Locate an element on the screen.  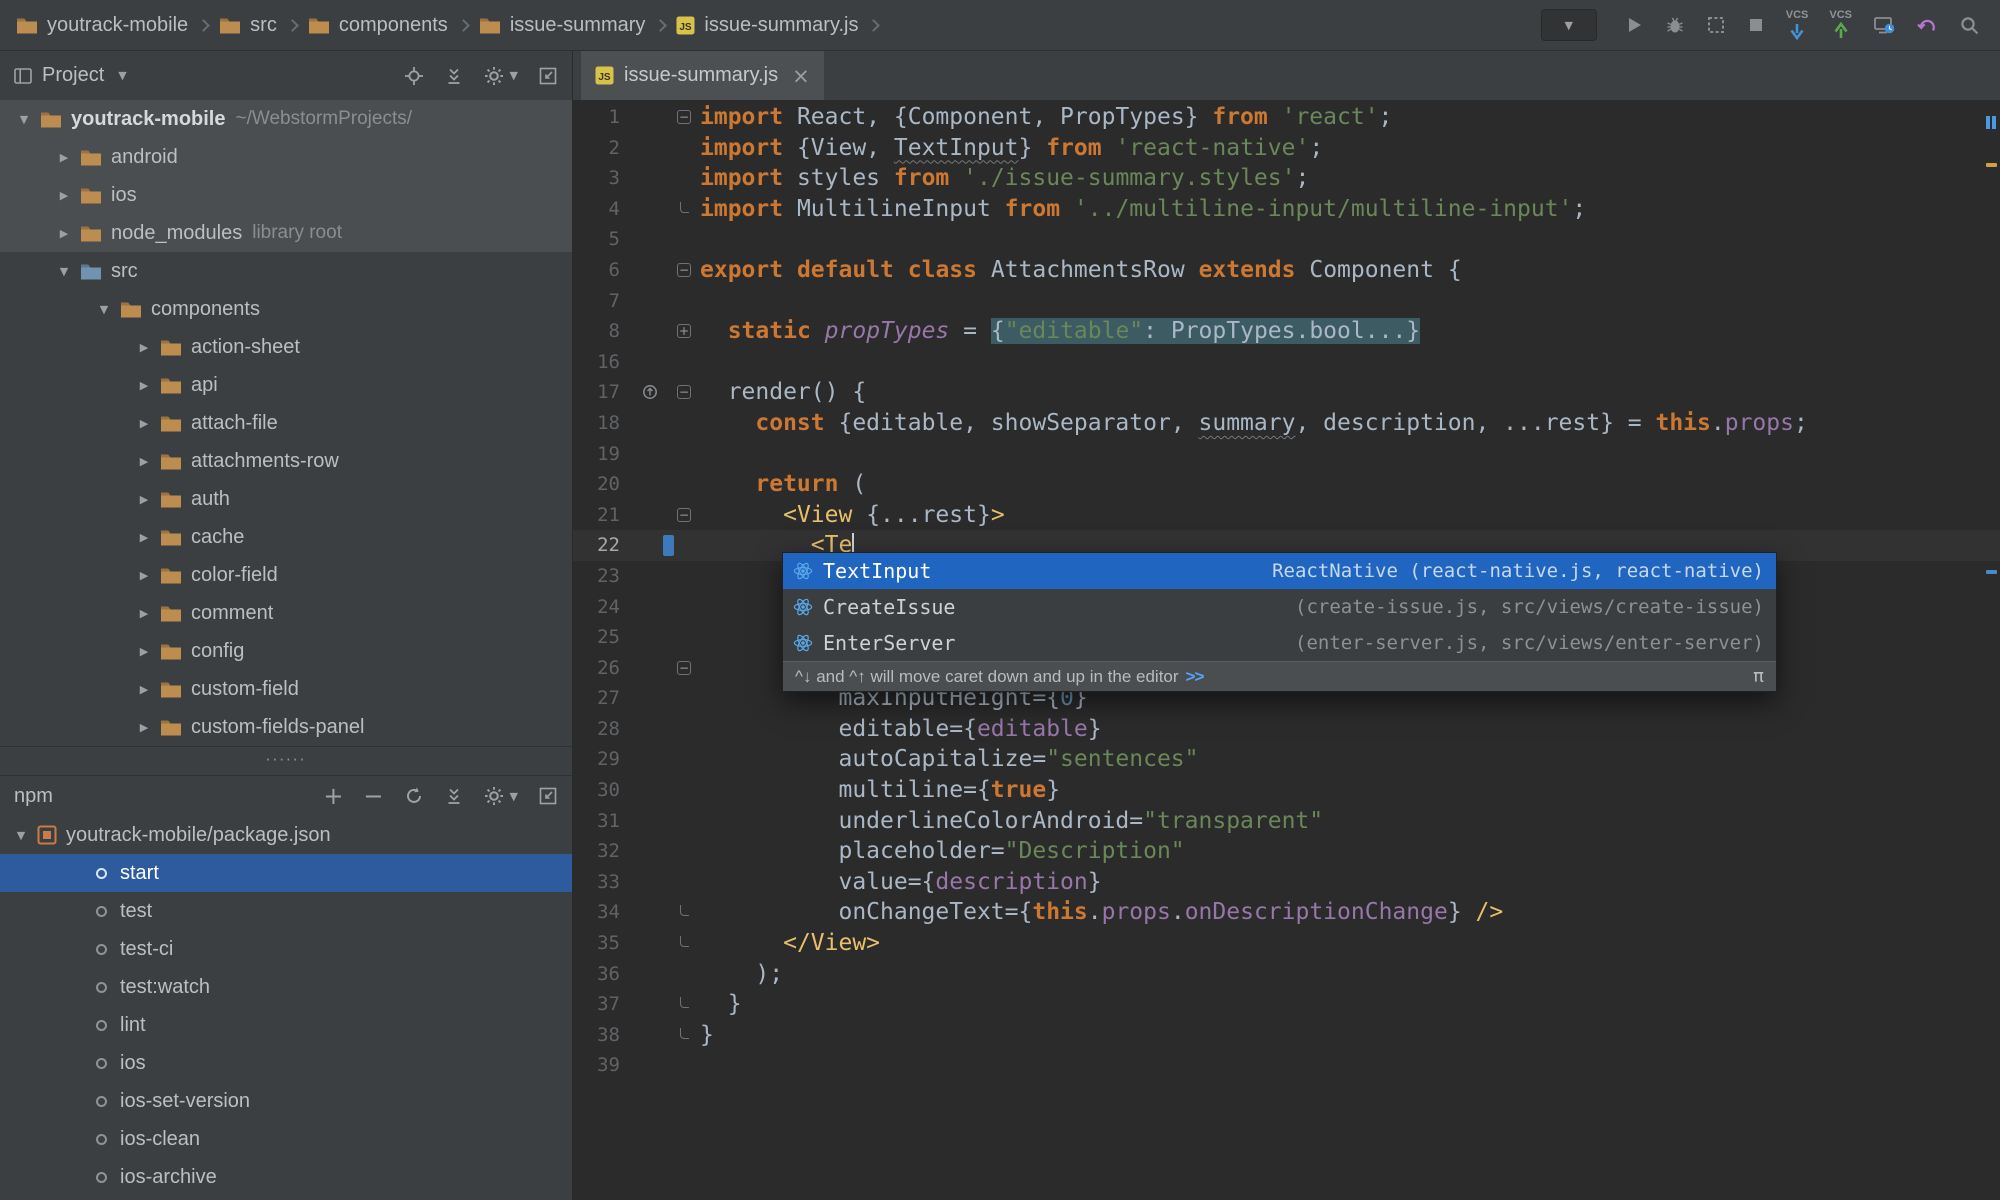
run-config-dropdown: ▼ is located at coordinates (1568, 25).